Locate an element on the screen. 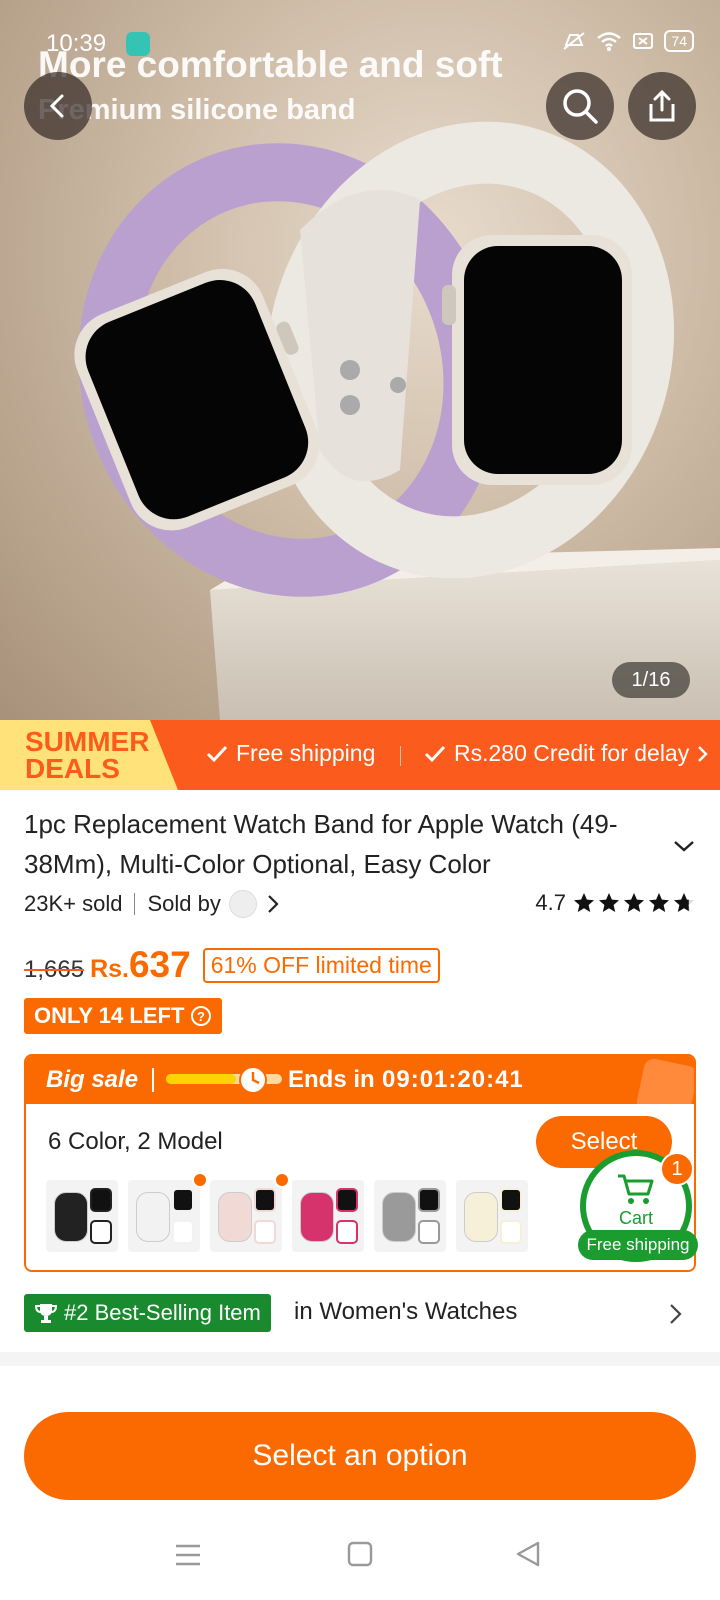  free-shipping-text: Free shipping is located at coordinates (306, 753).